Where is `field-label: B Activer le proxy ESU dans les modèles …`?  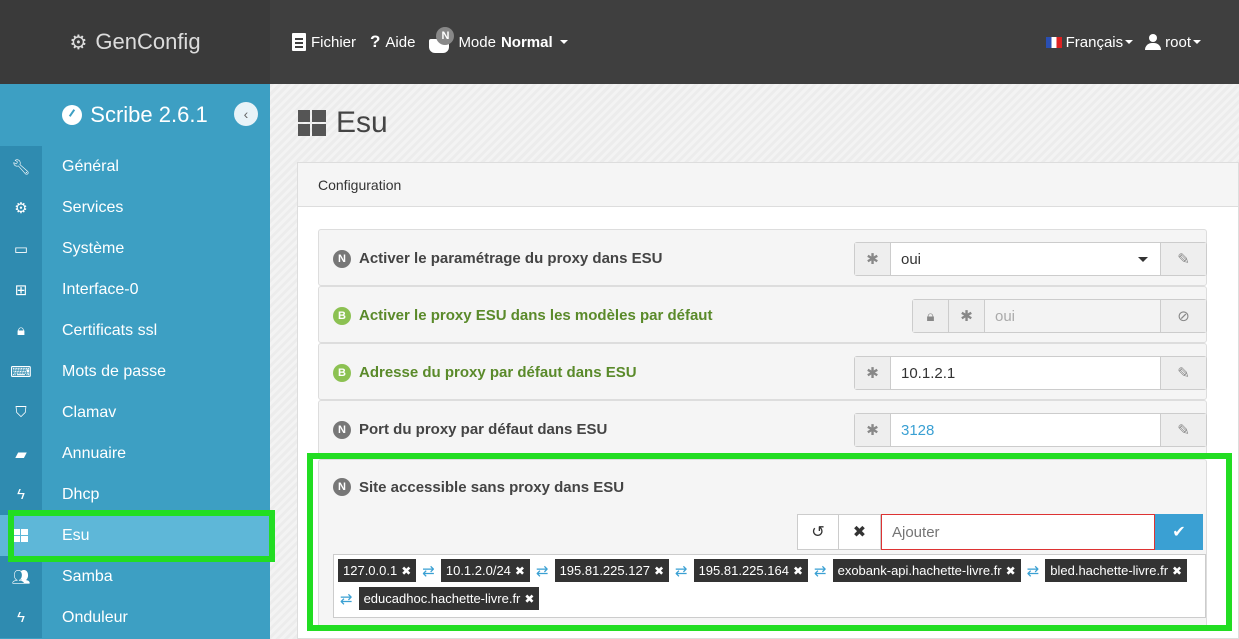 field-label: B Activer le proxy ESU dans les modèles … is located at coordinates (522, 315).